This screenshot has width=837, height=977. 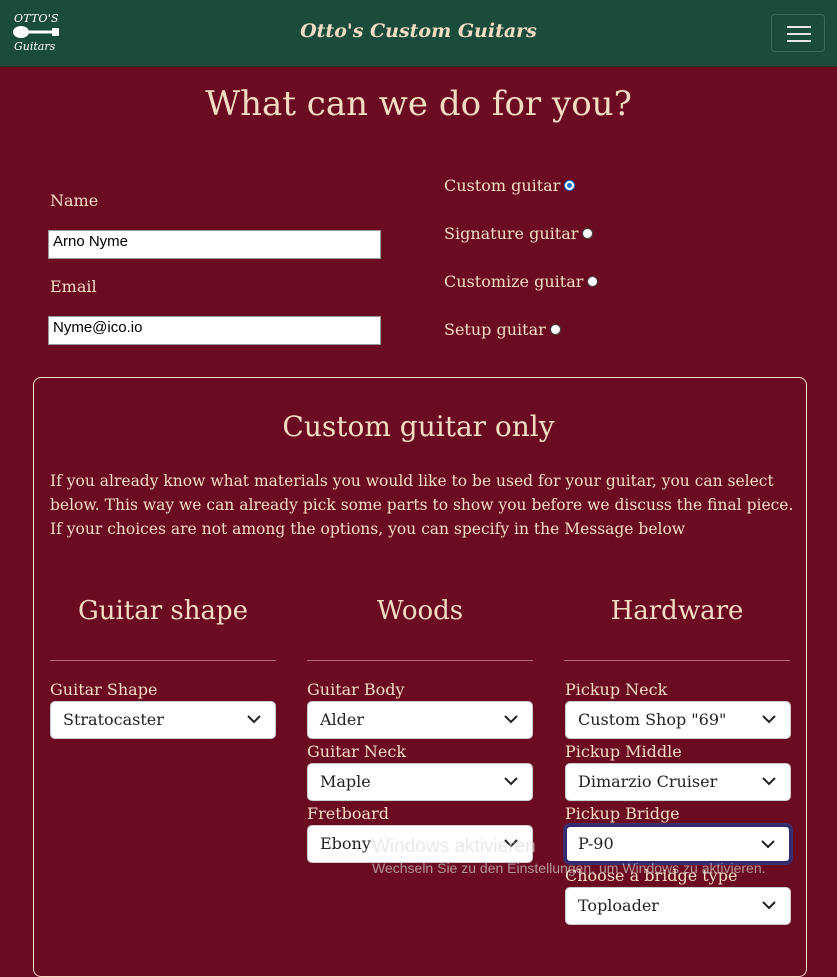 I want to click on heading-guitar-shape: Guitar shape, so click(x=163, y=611).